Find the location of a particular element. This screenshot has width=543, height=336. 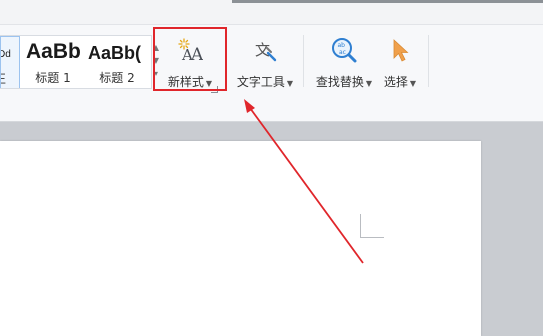

svg-text: ac is located at coordinates (342, 52).